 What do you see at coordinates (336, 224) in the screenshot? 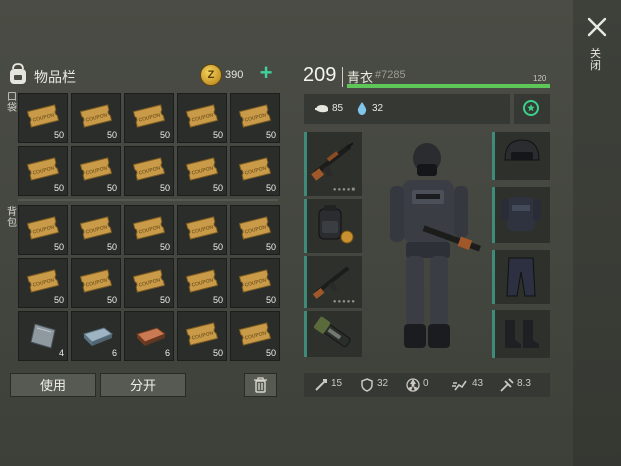
I see `tactical-backpack-icon` at bounding box center [336, 224].